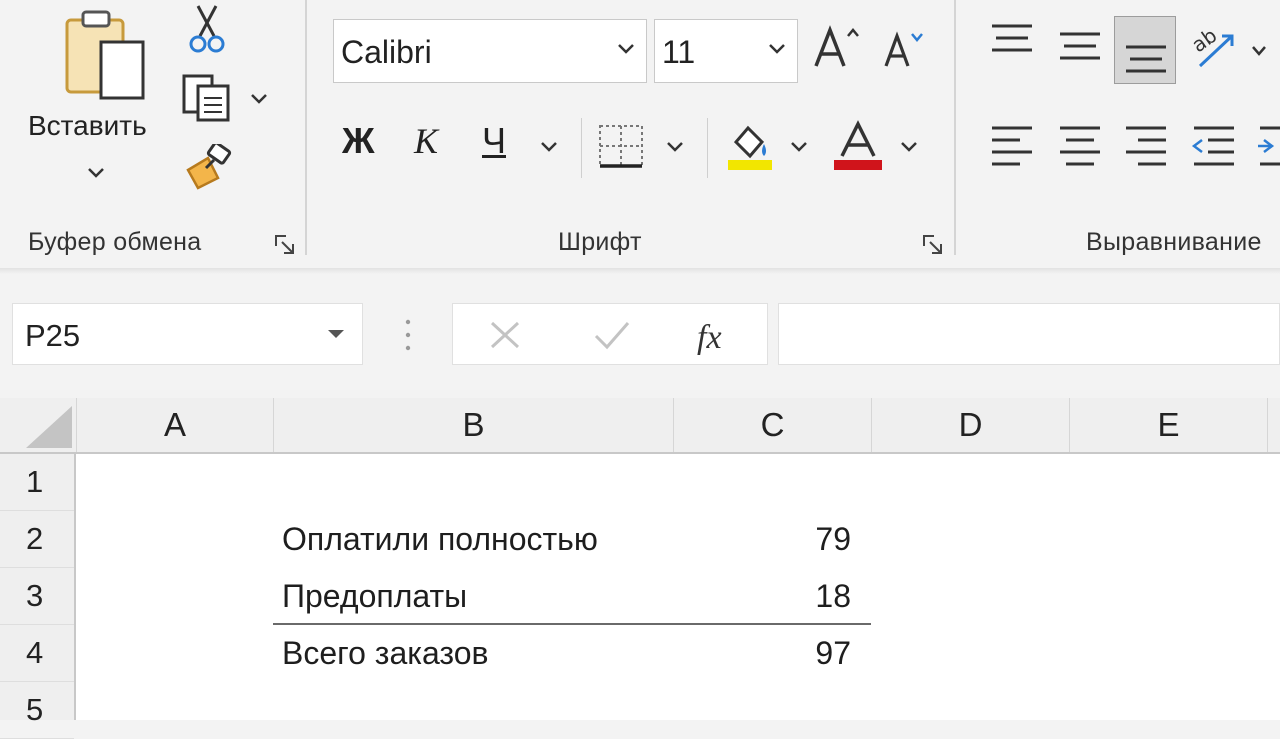 The height and width of the screenshot is (739, 1280). I want to click on paste-icon, so click(105, 55).